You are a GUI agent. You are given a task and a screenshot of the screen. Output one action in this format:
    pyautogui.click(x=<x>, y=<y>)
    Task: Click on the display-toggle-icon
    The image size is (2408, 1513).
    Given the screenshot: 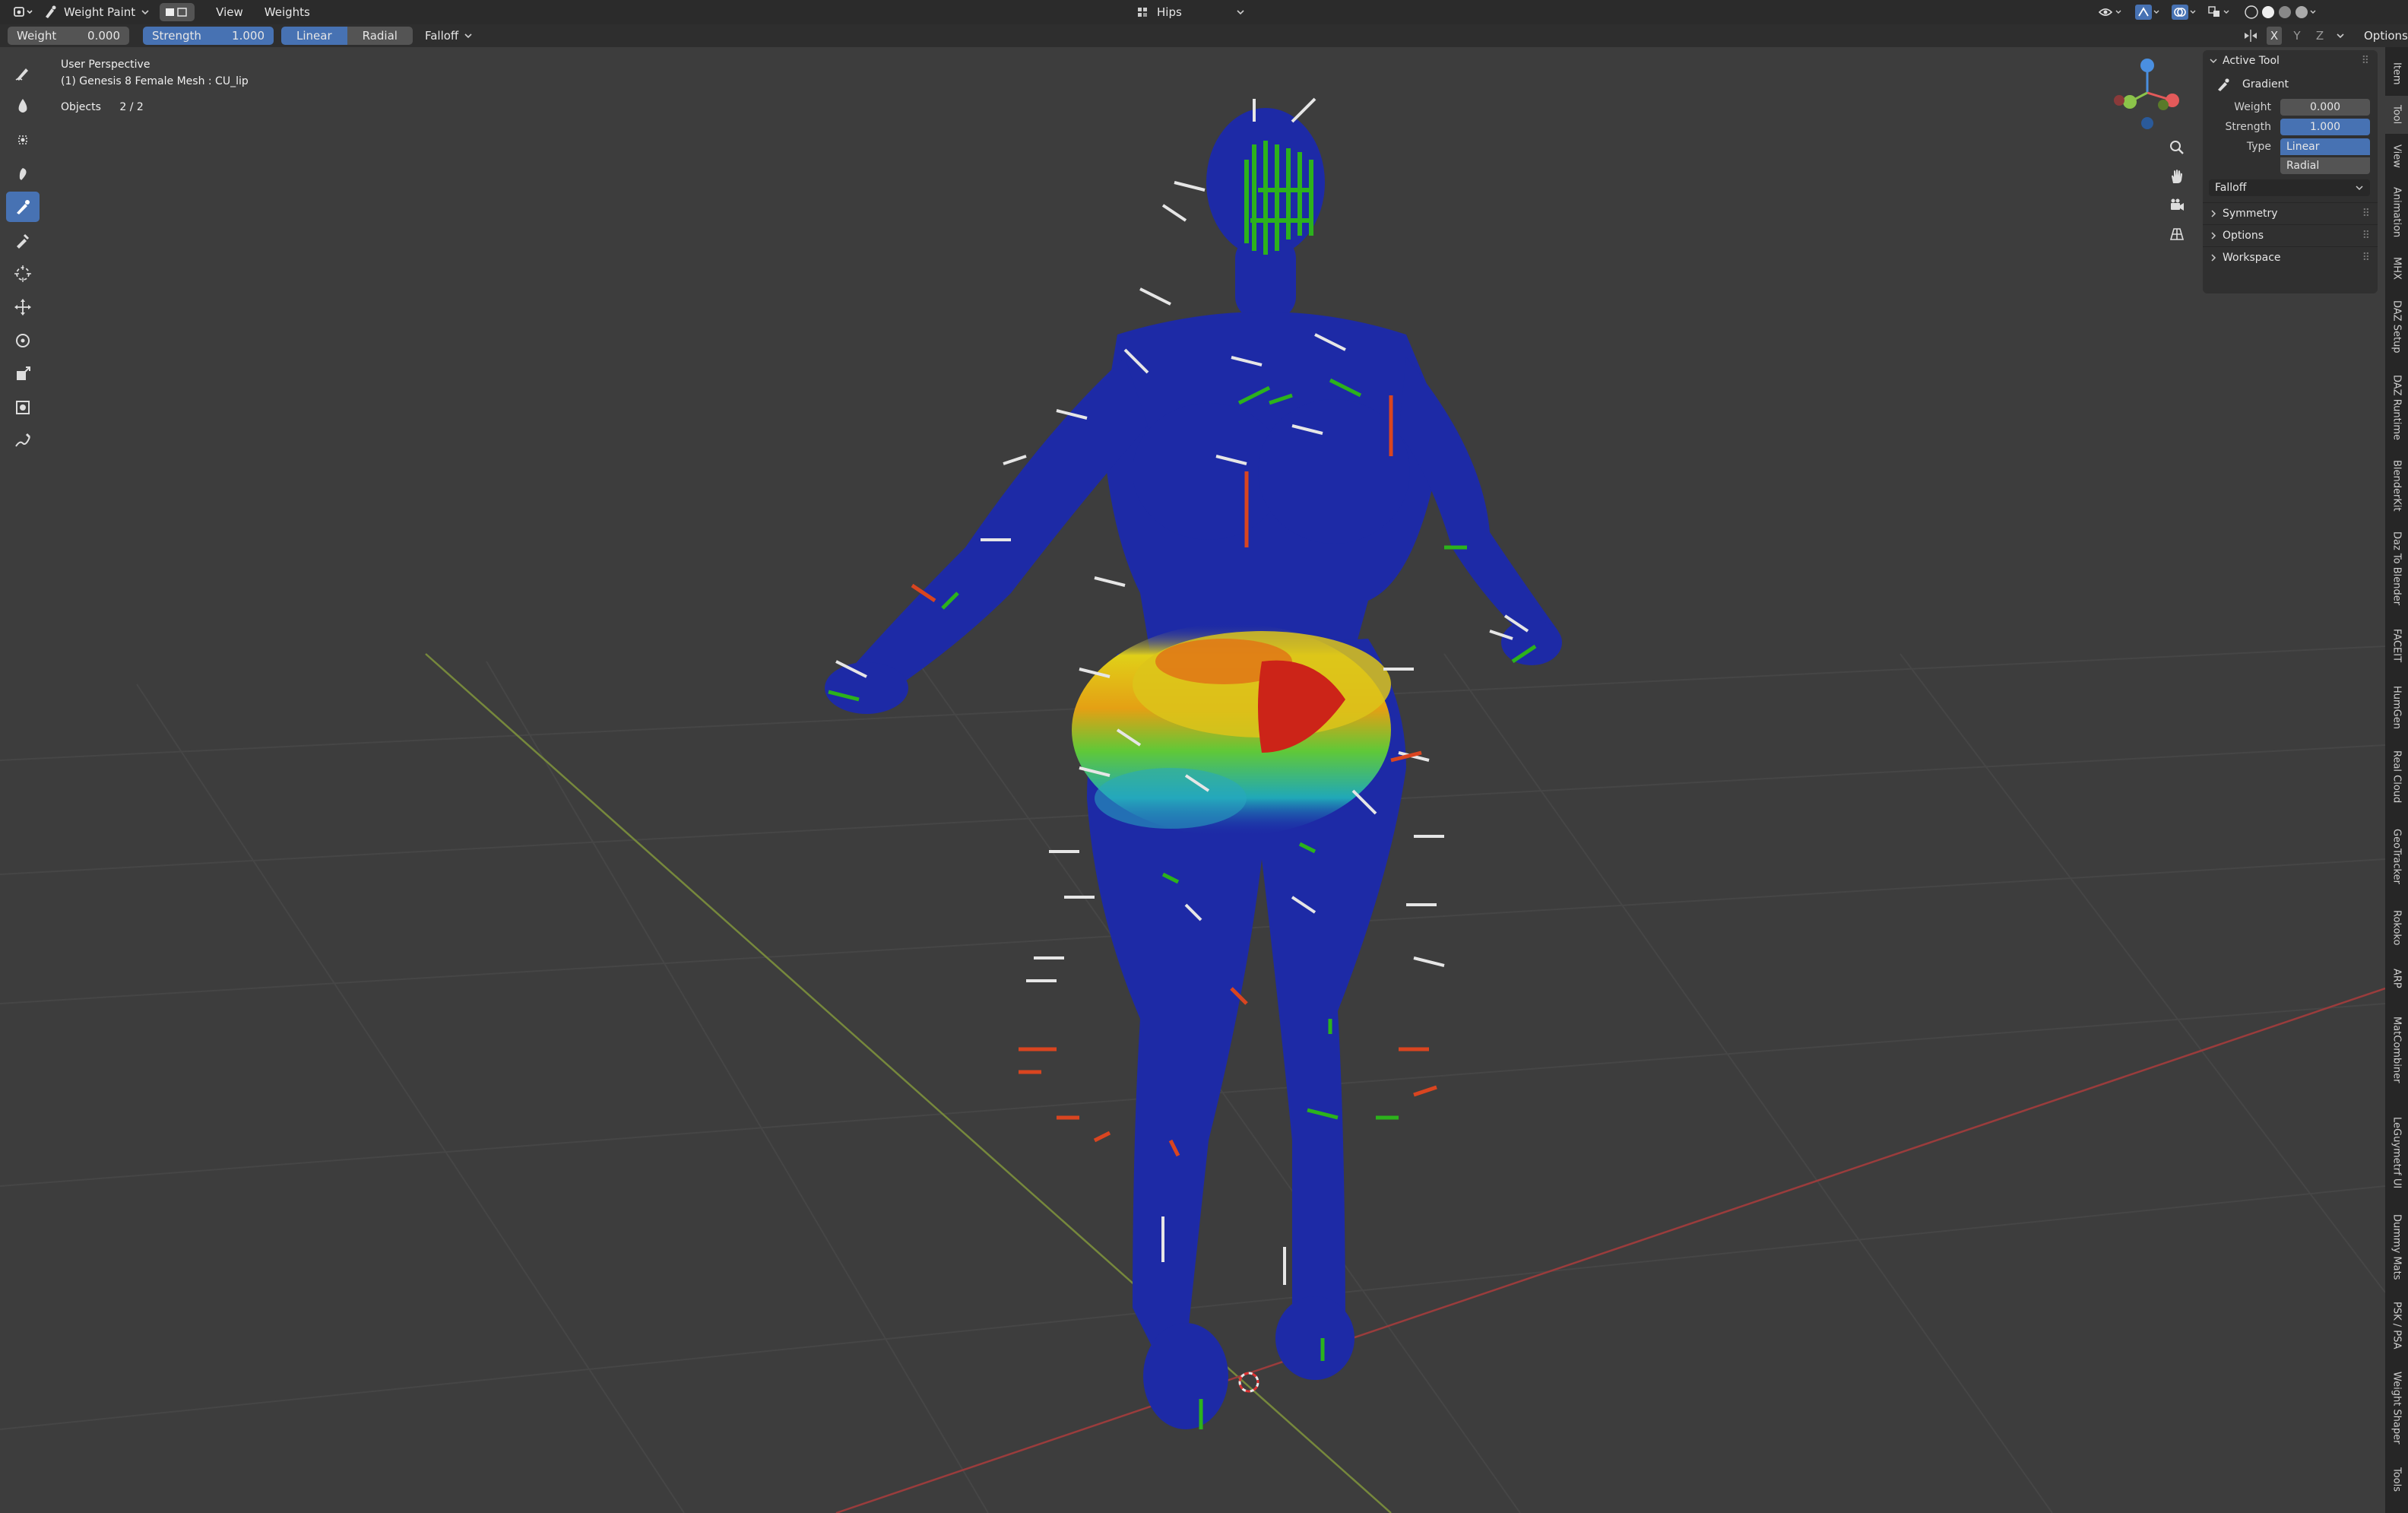 What is the action you would take?
    pyautogui.click(x=176, y=12)
    